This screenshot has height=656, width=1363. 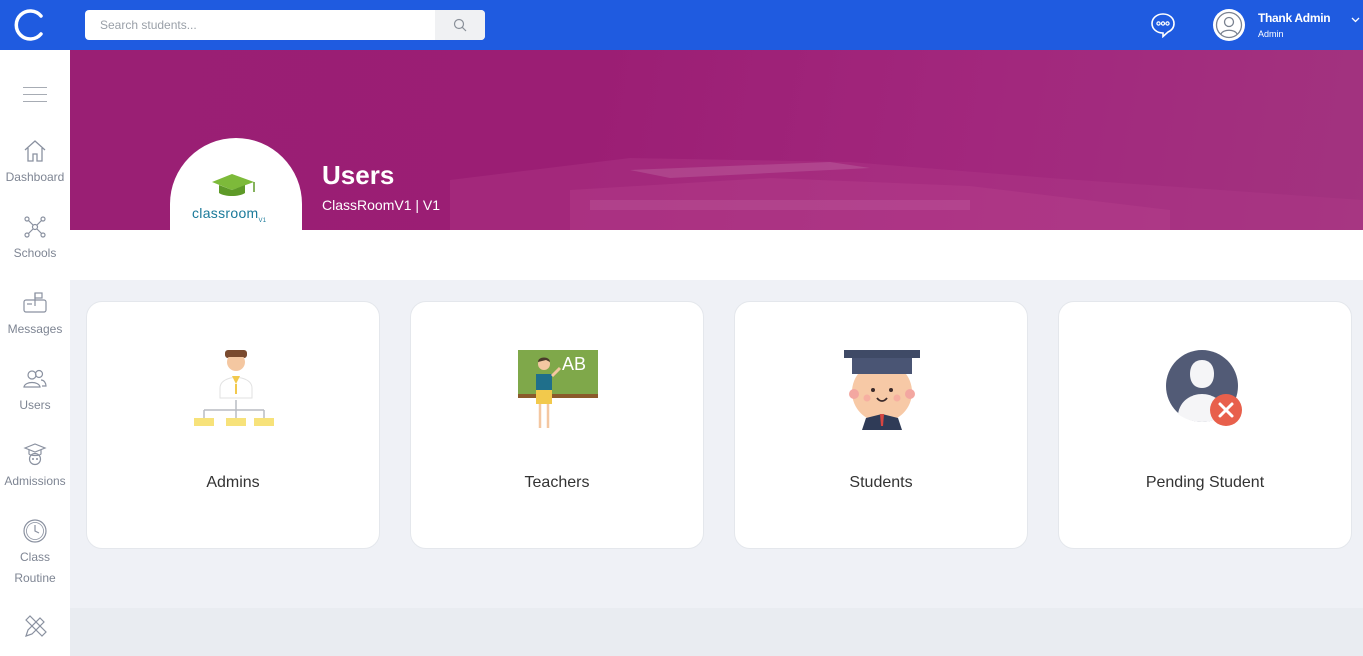 I want to click on sidebar-item-label: Messages, so click(x=35, y=329).